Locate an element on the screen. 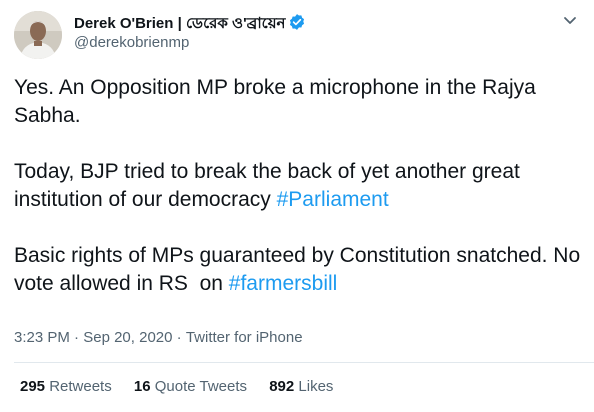  chevron-down-icon is located at coordinates (570, 20).